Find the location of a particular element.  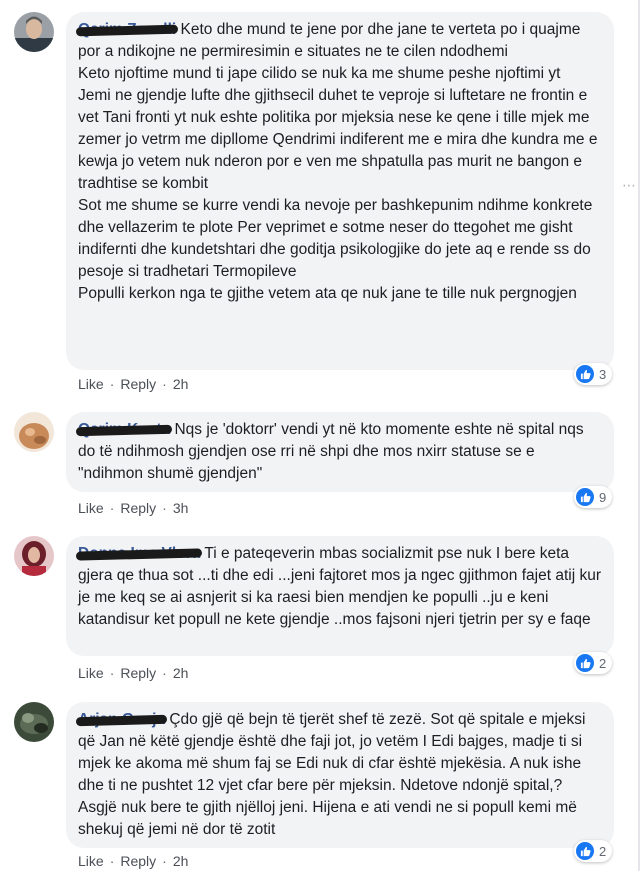

comment-author: Qerim Zenelli is located at coordinates (127, 29).